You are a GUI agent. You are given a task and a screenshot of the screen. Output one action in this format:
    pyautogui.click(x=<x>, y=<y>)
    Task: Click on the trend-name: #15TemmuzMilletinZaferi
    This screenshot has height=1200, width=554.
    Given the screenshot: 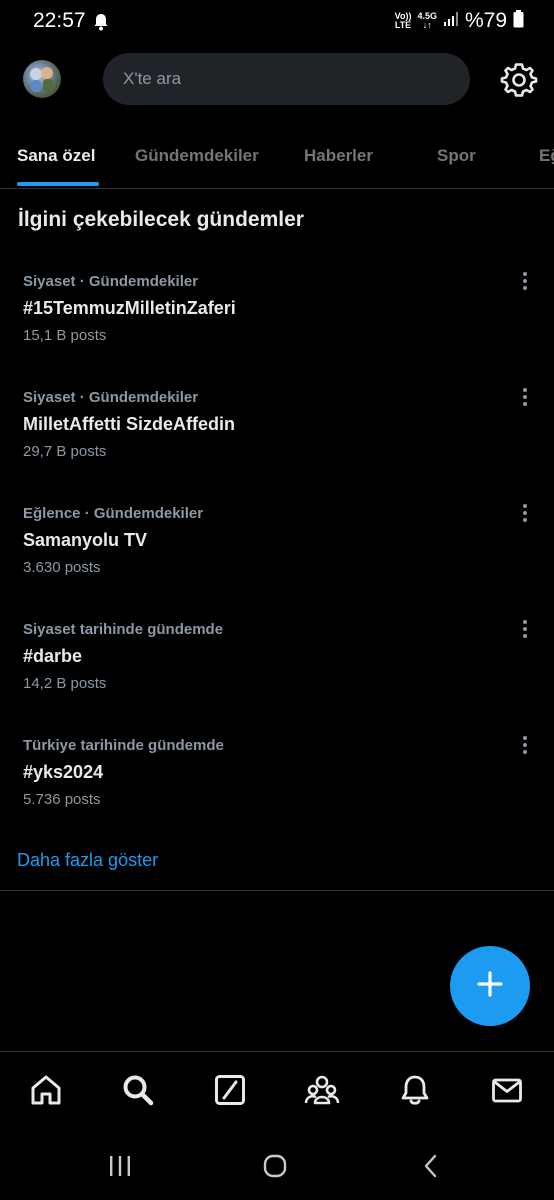 What is the action you would take?
    pyautogui.click(x=129, y=308)
    